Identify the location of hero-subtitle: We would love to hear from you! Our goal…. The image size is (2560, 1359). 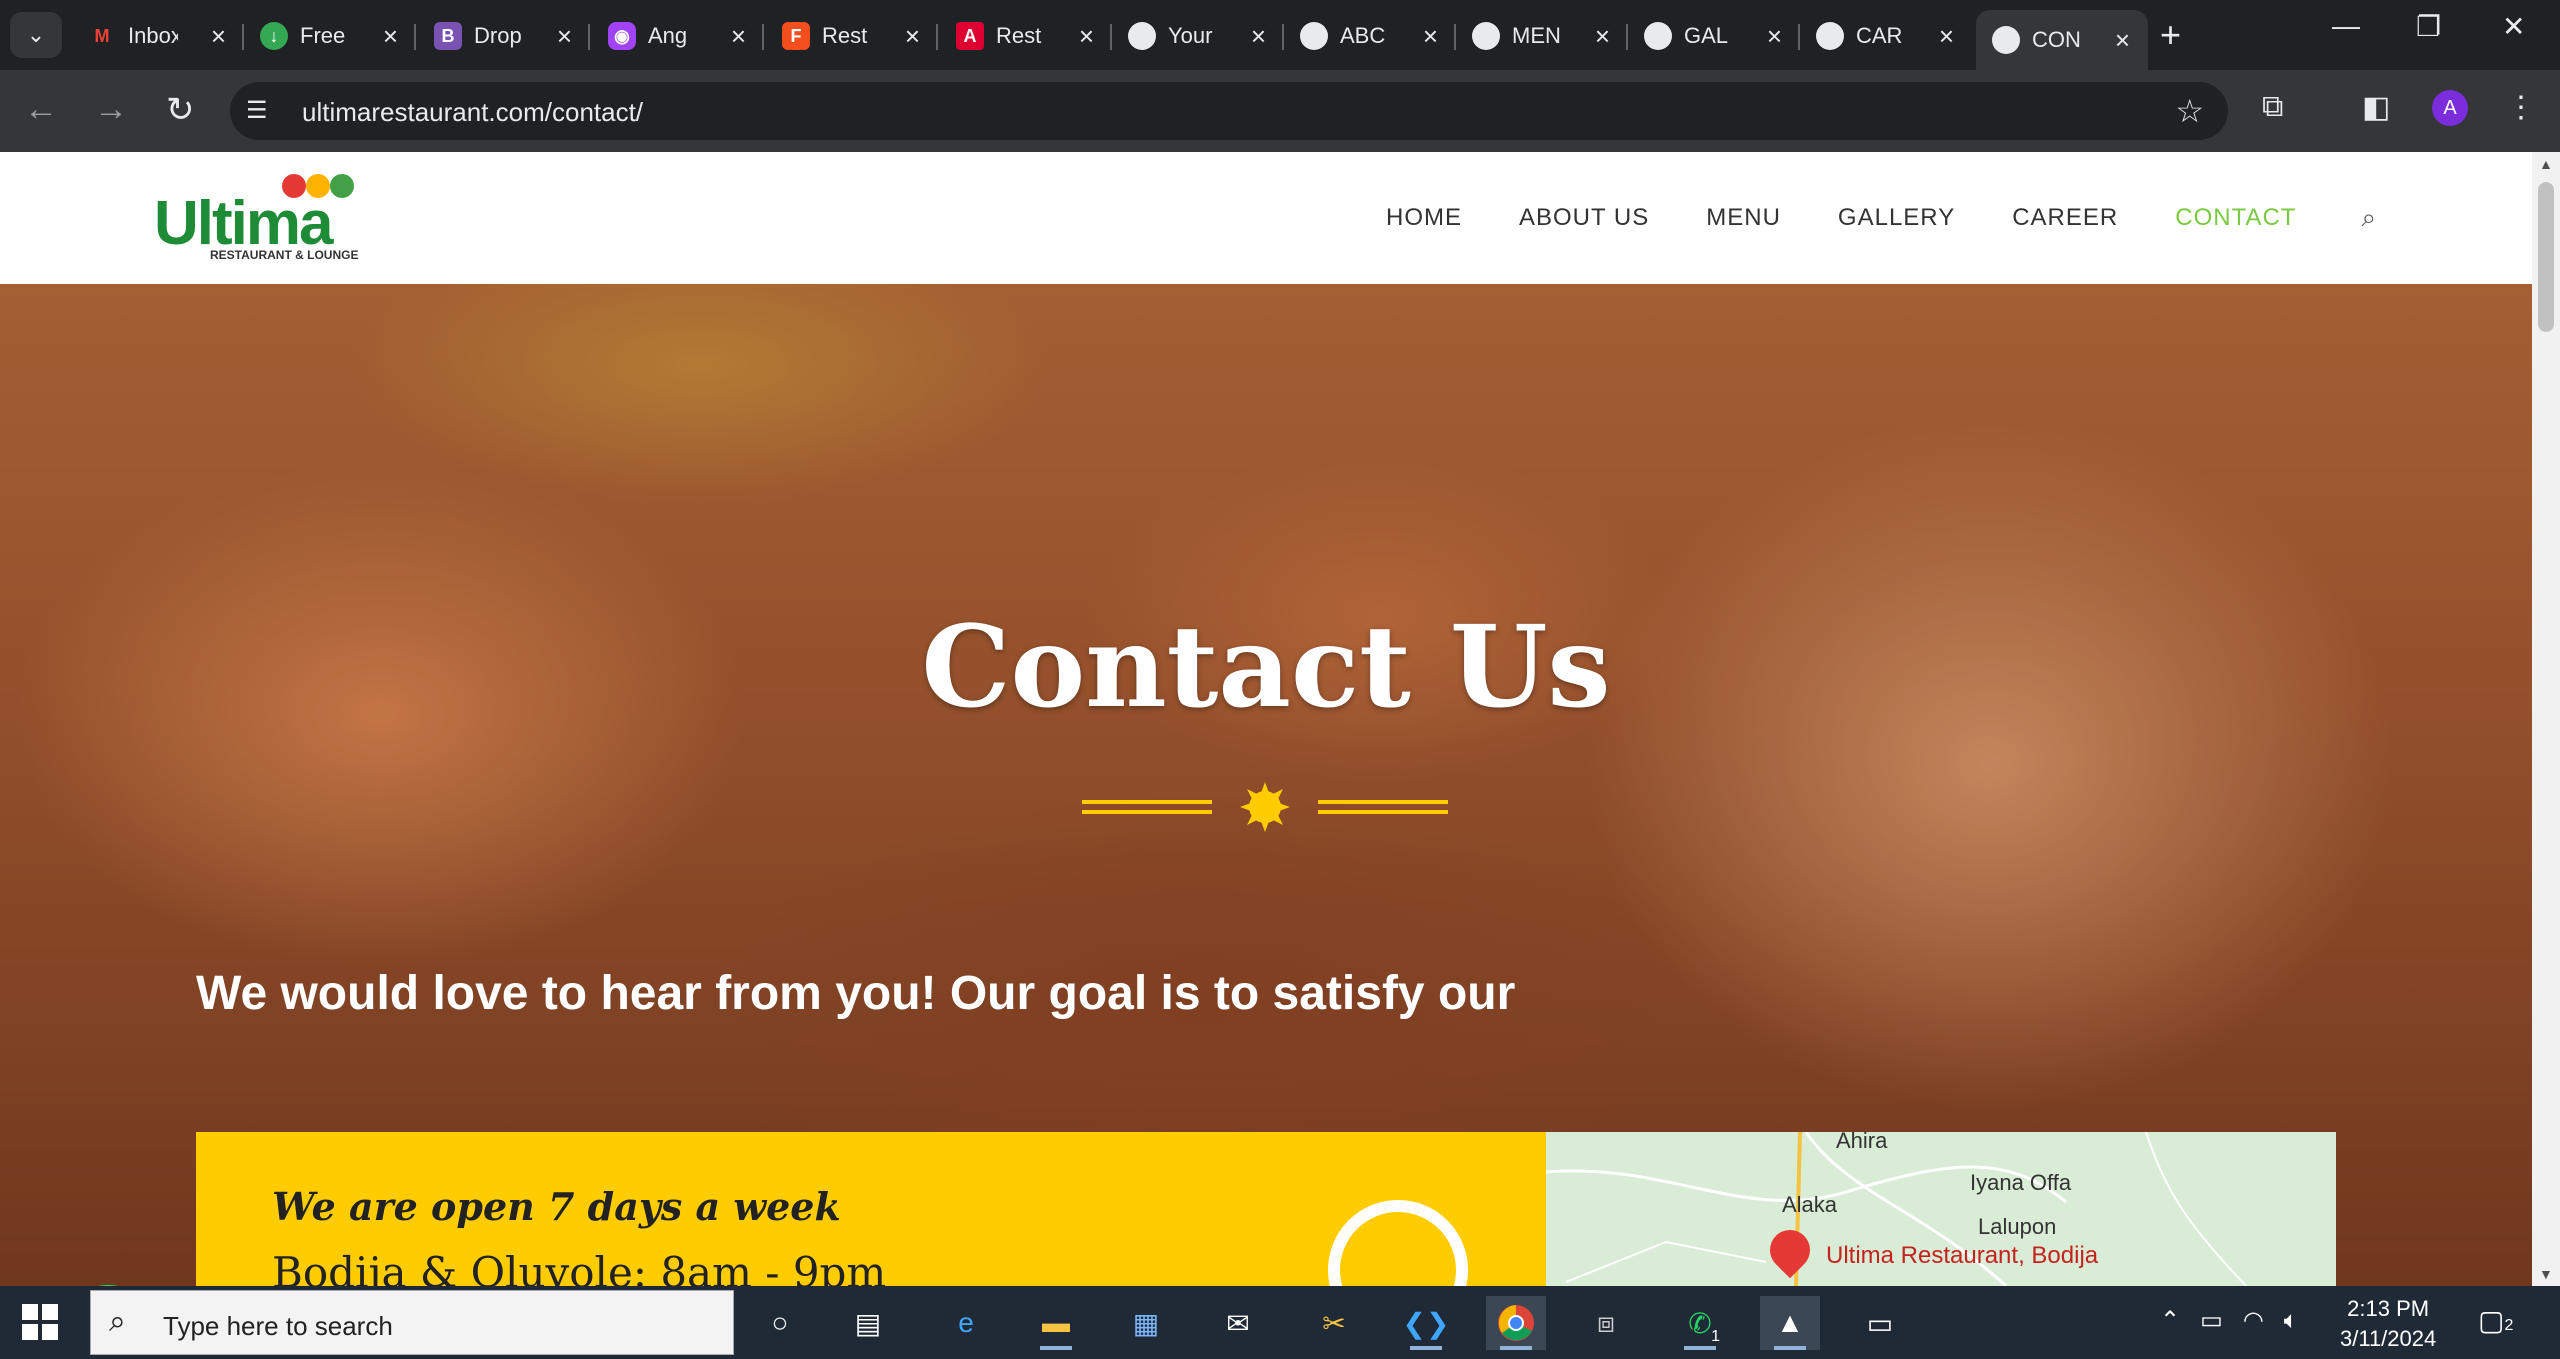
(856, 993).